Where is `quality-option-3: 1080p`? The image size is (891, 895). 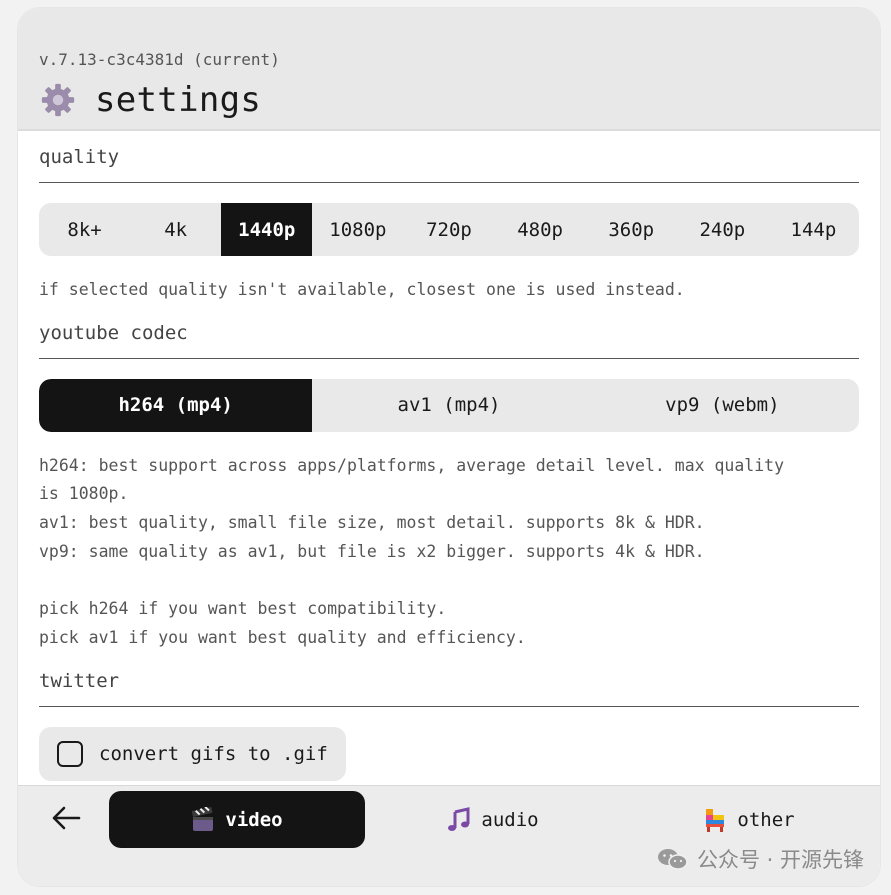 quality-option-3: 1080p is located at coordinates (357, 229).